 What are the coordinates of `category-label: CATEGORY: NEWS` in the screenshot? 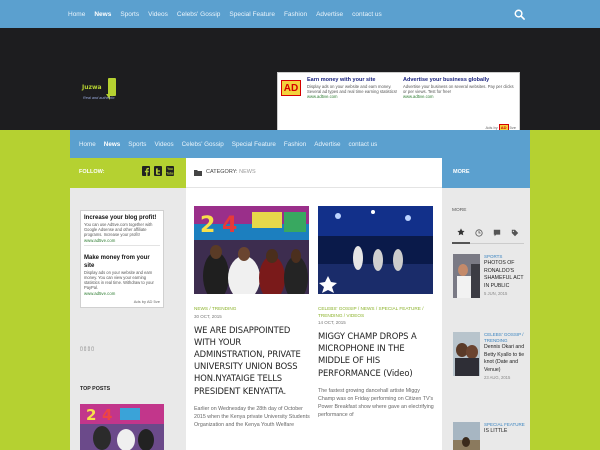 It's located at (231, 172).